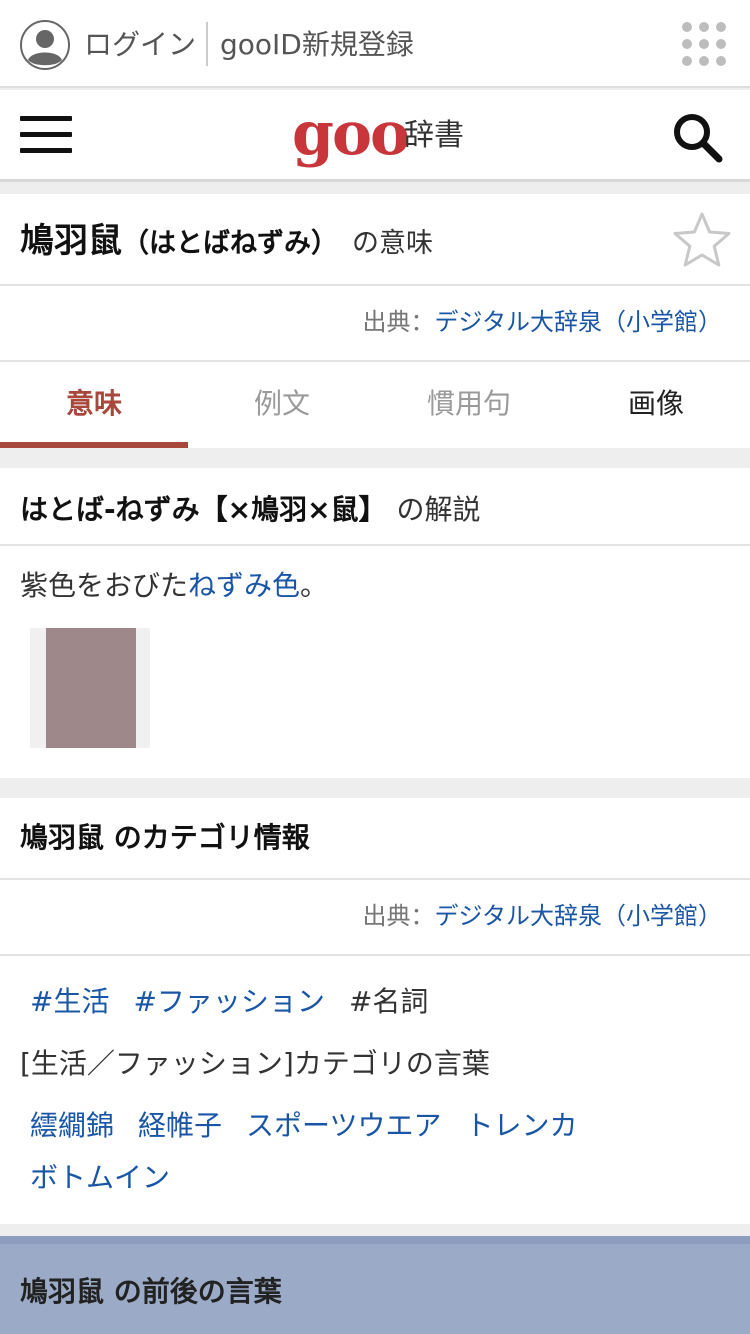 This screenshot has width=750, height=1334. I want to click on tag-fashion: #ファッション, so click(228, 1001).